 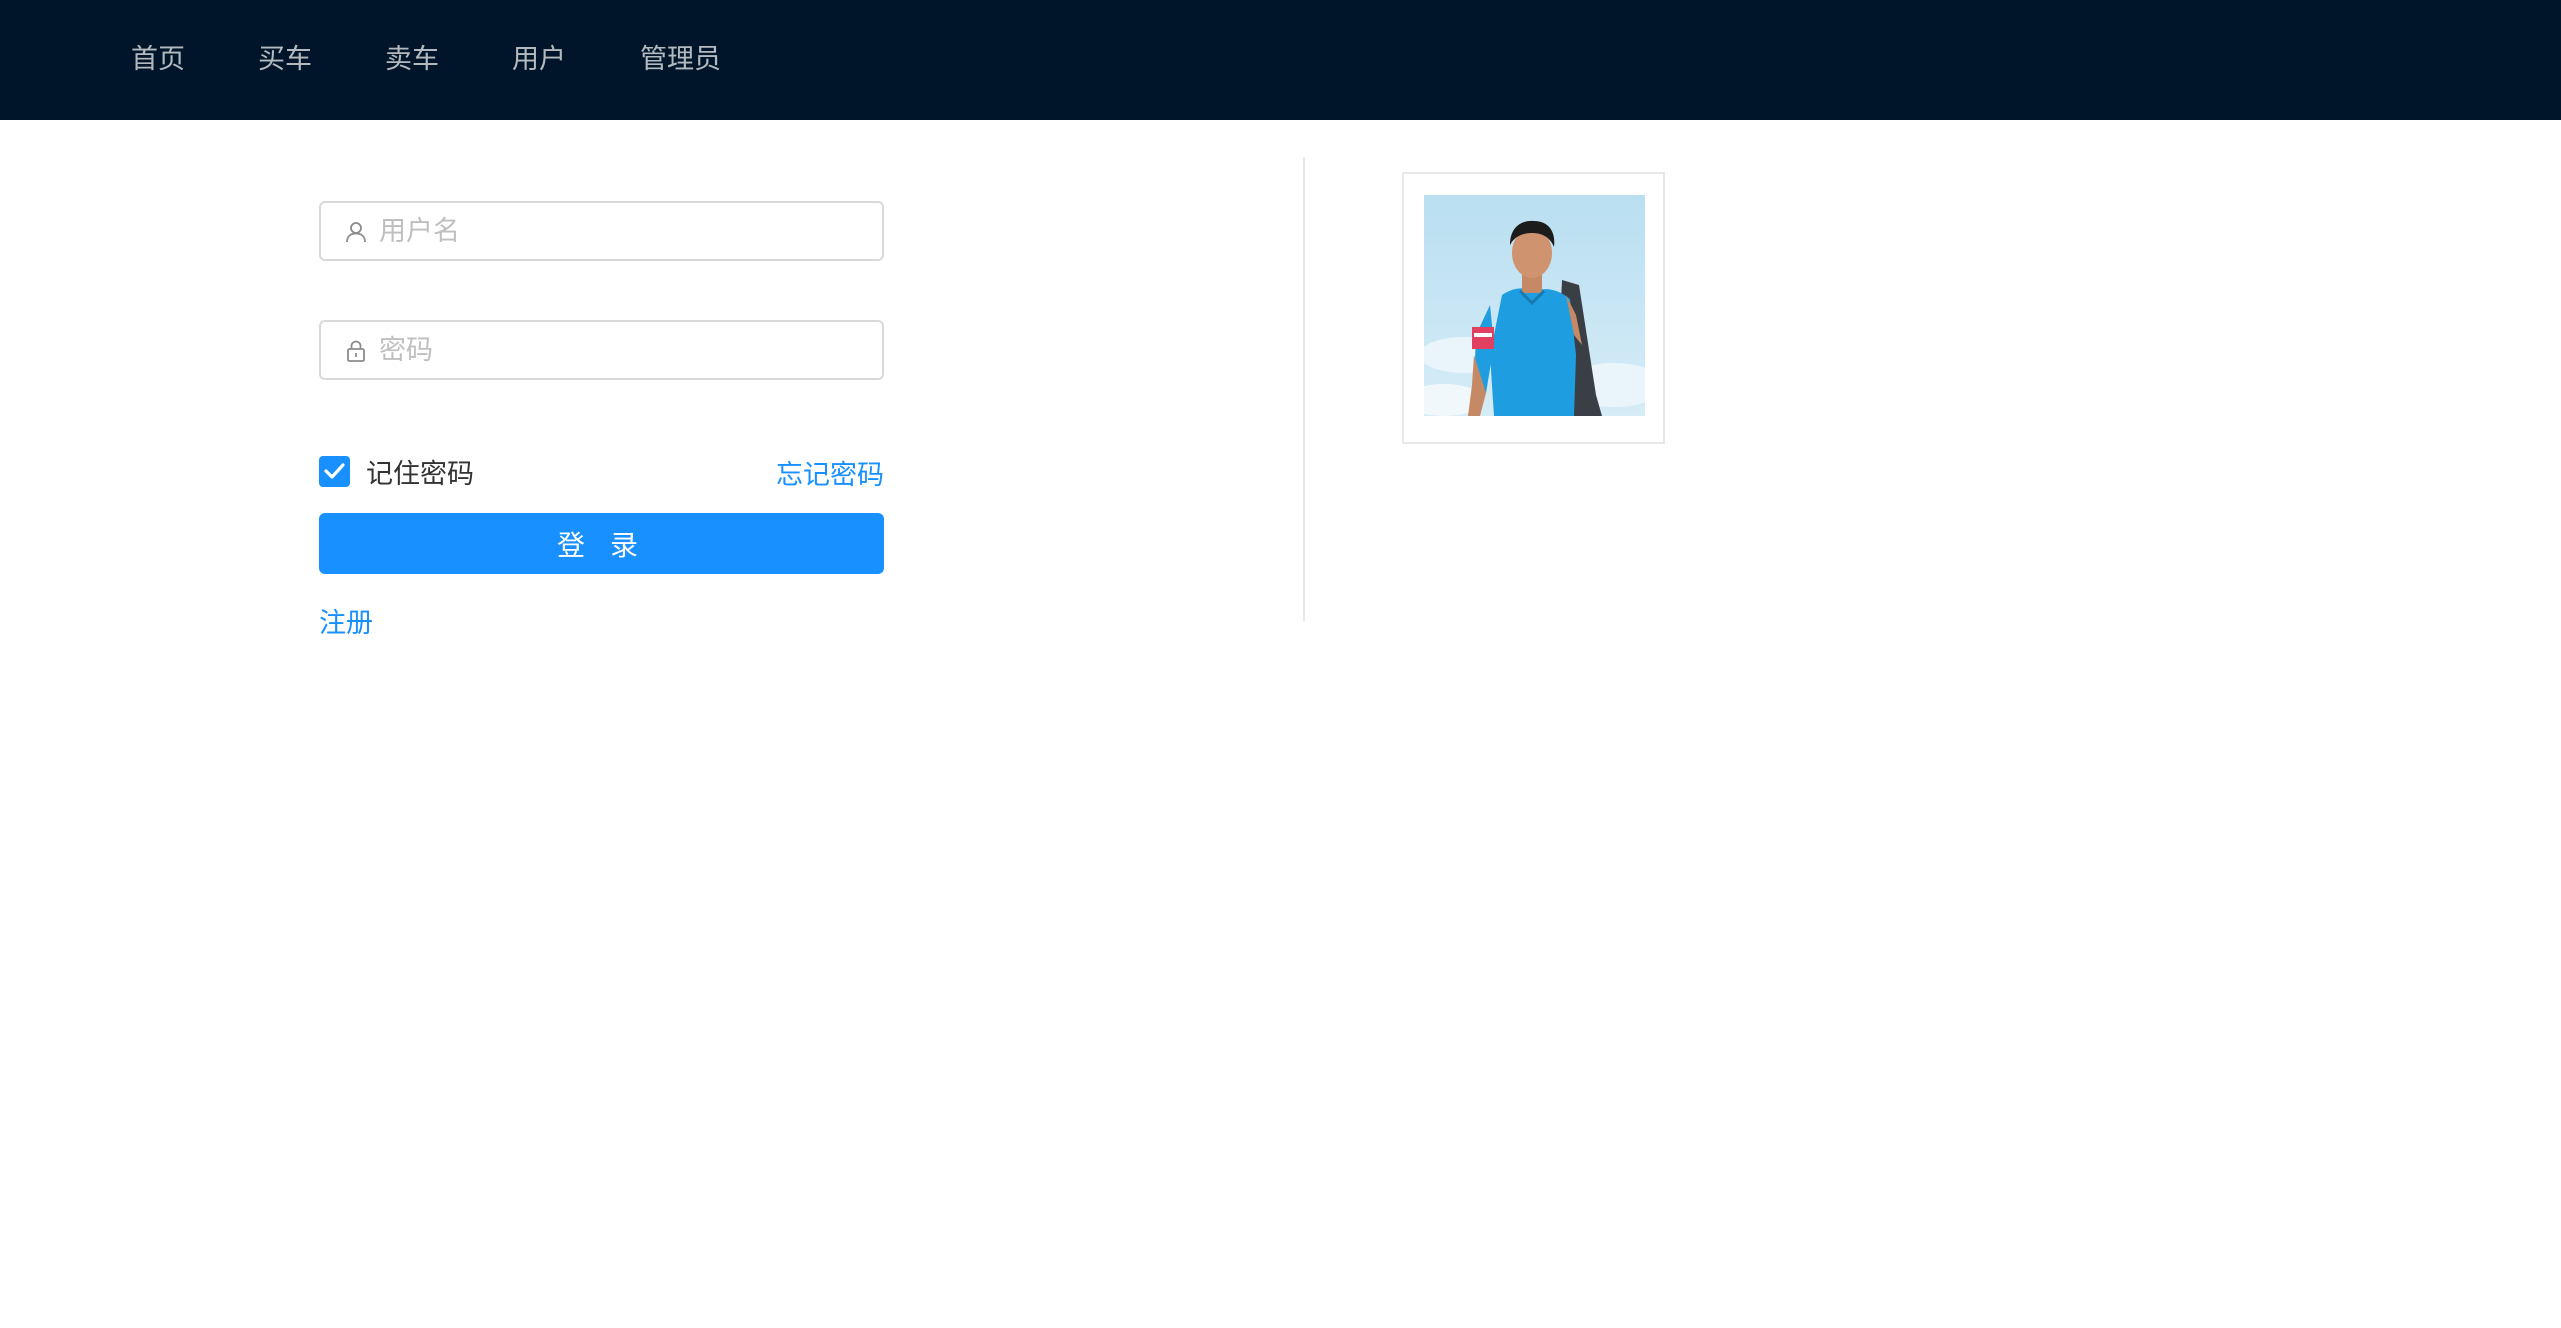 I want to click on nav-item-buy-car: 买车, so click(x=285, y=60).